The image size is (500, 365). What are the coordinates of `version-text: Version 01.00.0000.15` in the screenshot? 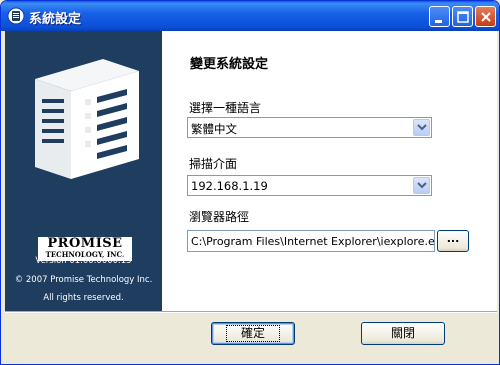 It's located at (83, 261).